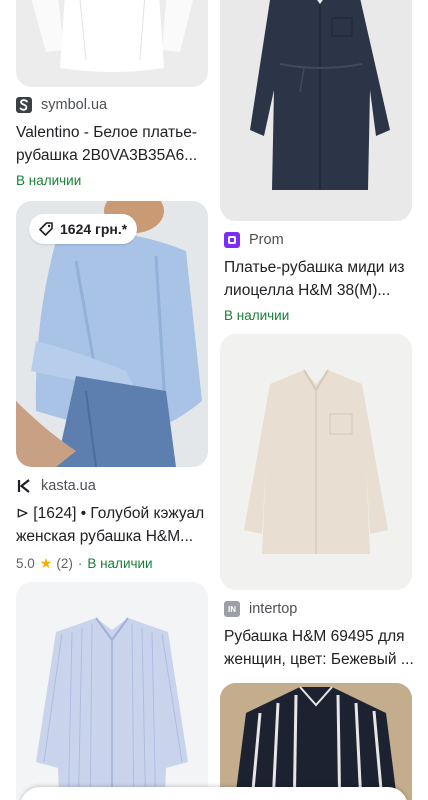 This screenshot has height=800, width=428. Describe the element at coordinates (232, 609) in the screenshot. I see `intertop-site-icon: IN` at that location.